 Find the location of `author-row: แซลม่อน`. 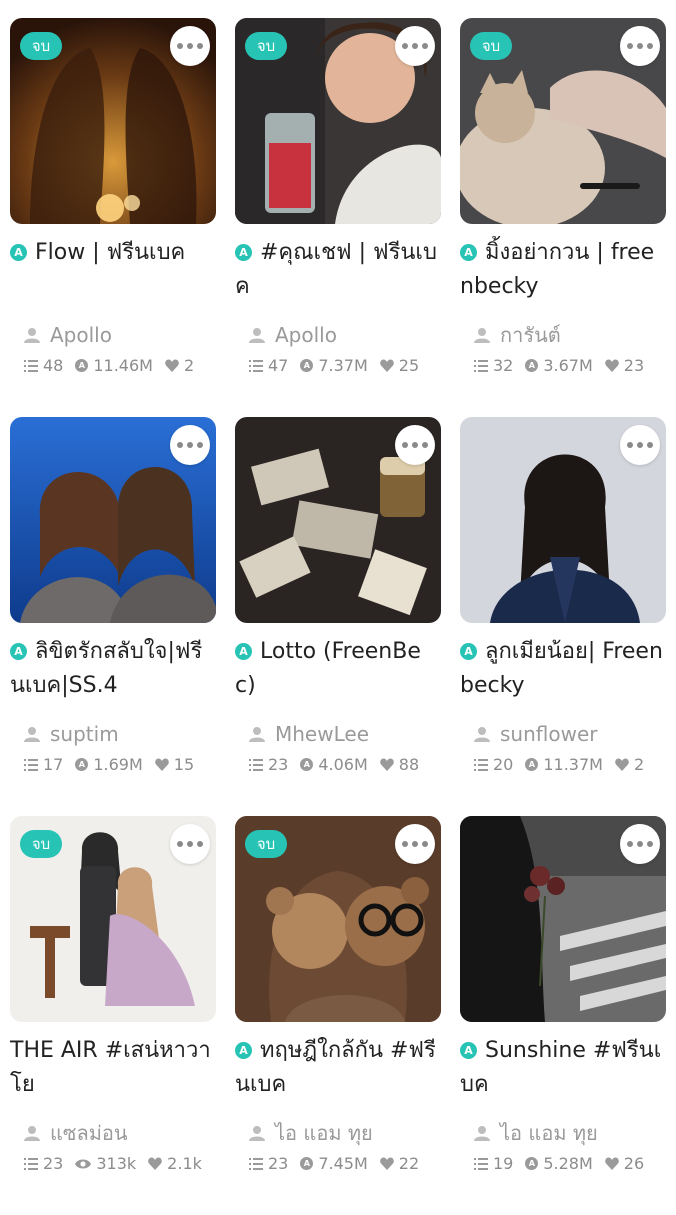

author-row: แซลม่อน is located at coordinates (113, 1133).